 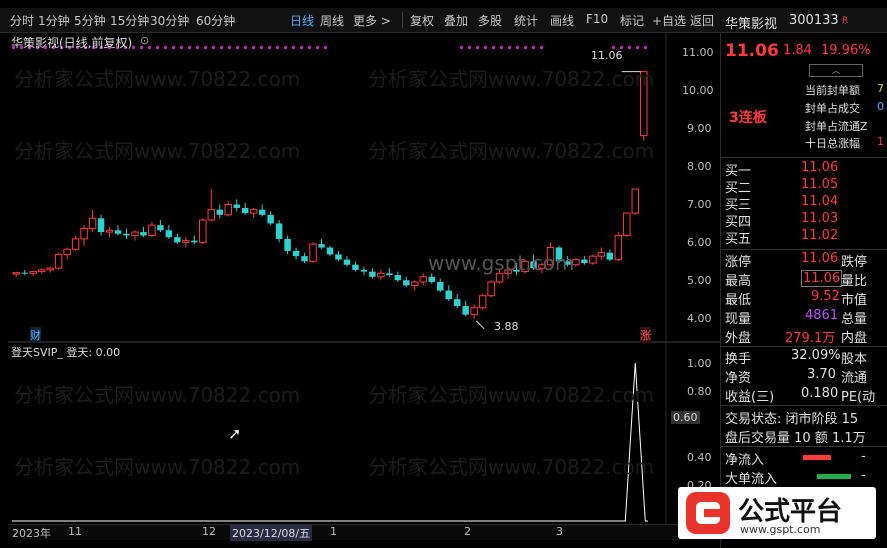 What do you see at coordinates (699, 391) in the screenshot?
I see `indicator-tick: 0.80` at bounding box center [699, 391].